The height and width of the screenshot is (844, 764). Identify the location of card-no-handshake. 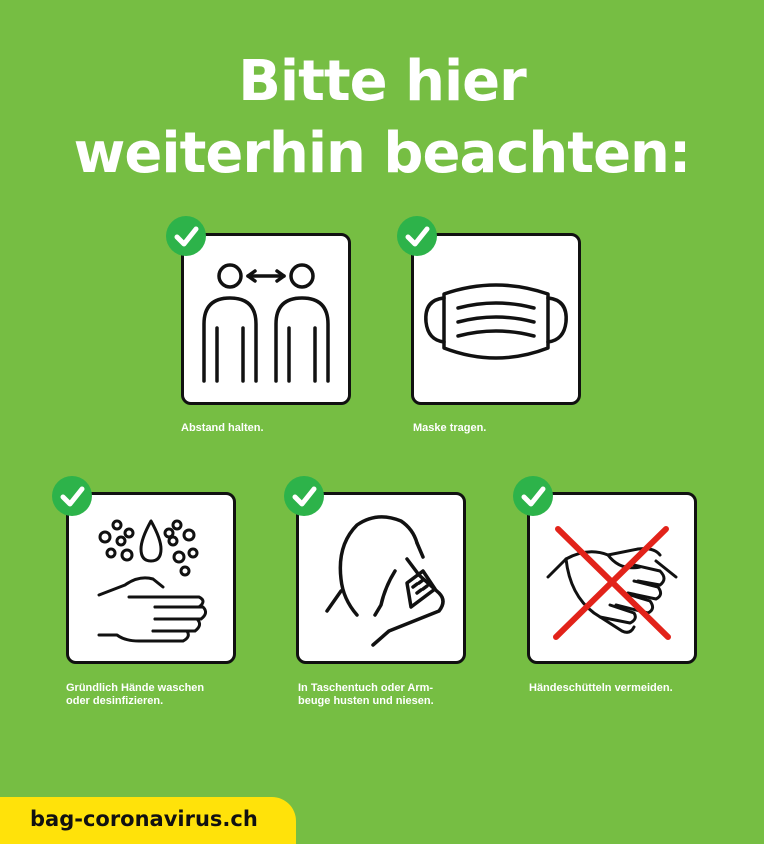
(612, 578).